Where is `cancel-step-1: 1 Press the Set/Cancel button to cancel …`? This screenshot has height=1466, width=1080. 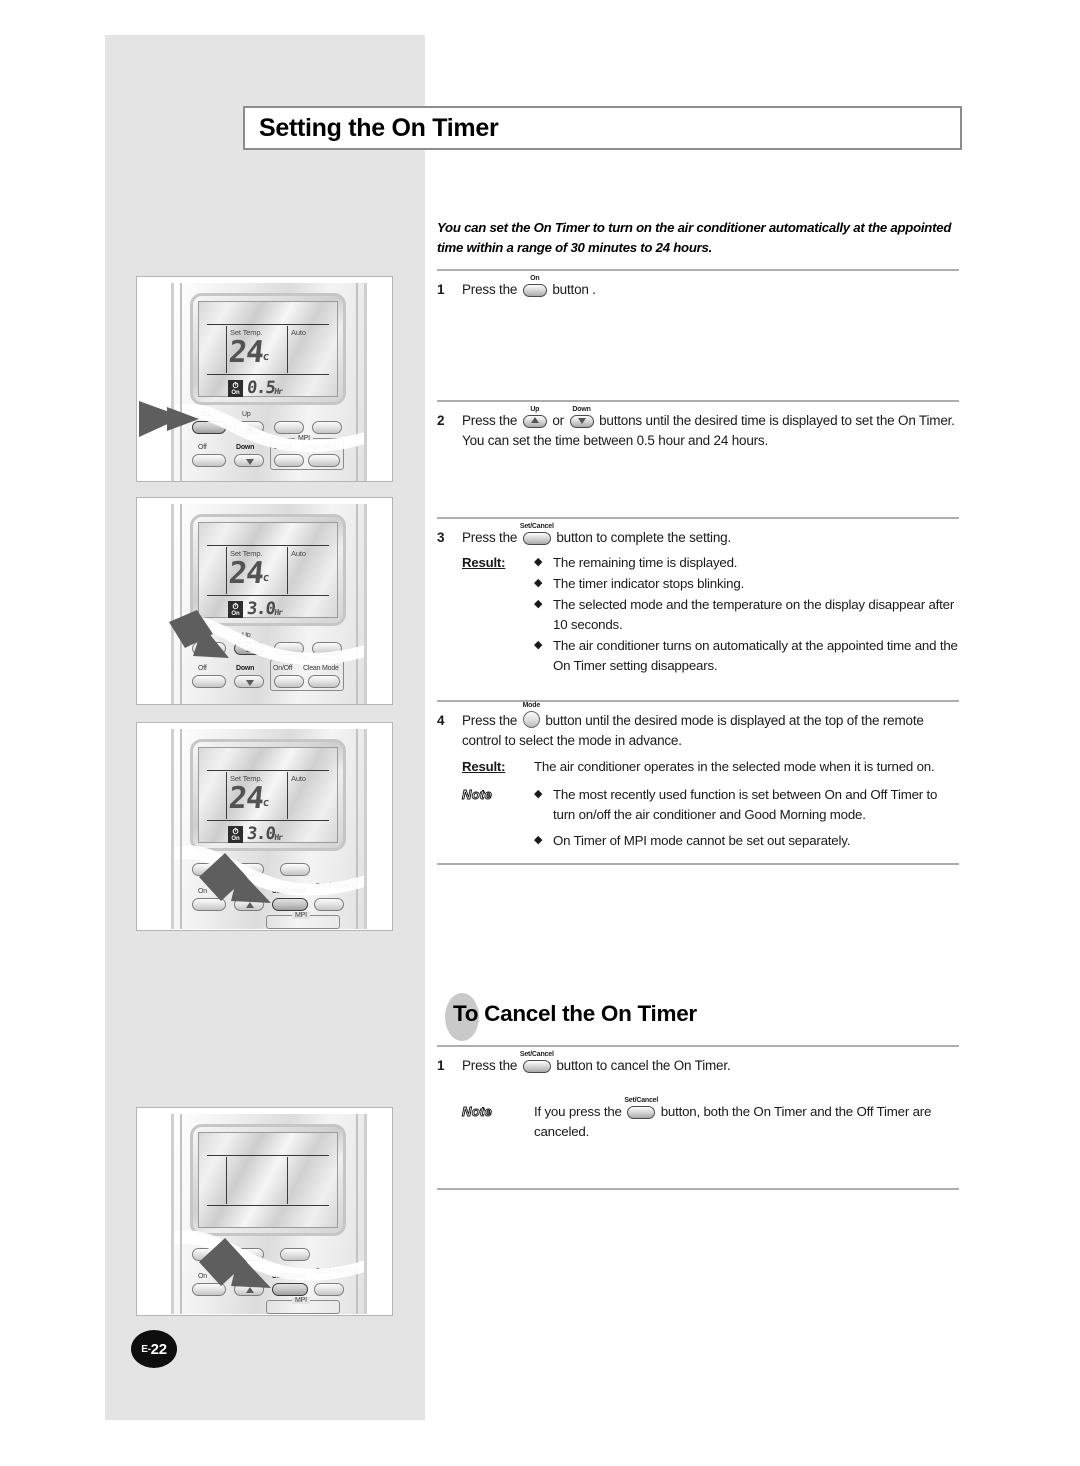 cancel-step-1: 1 Press the Set/Cancel button to cancel … is located at coordinates (699, 1117).